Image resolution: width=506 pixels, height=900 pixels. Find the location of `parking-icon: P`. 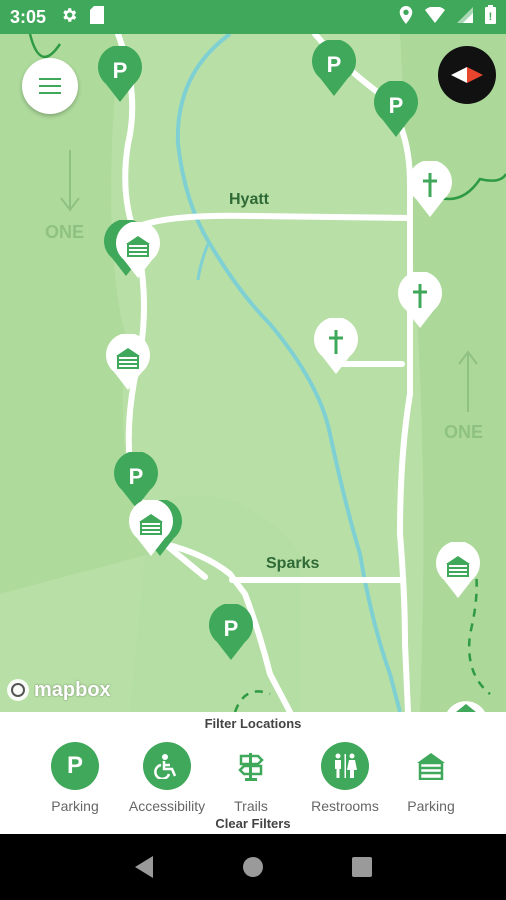

parking-icon: P is located at coordinates (75, 766).